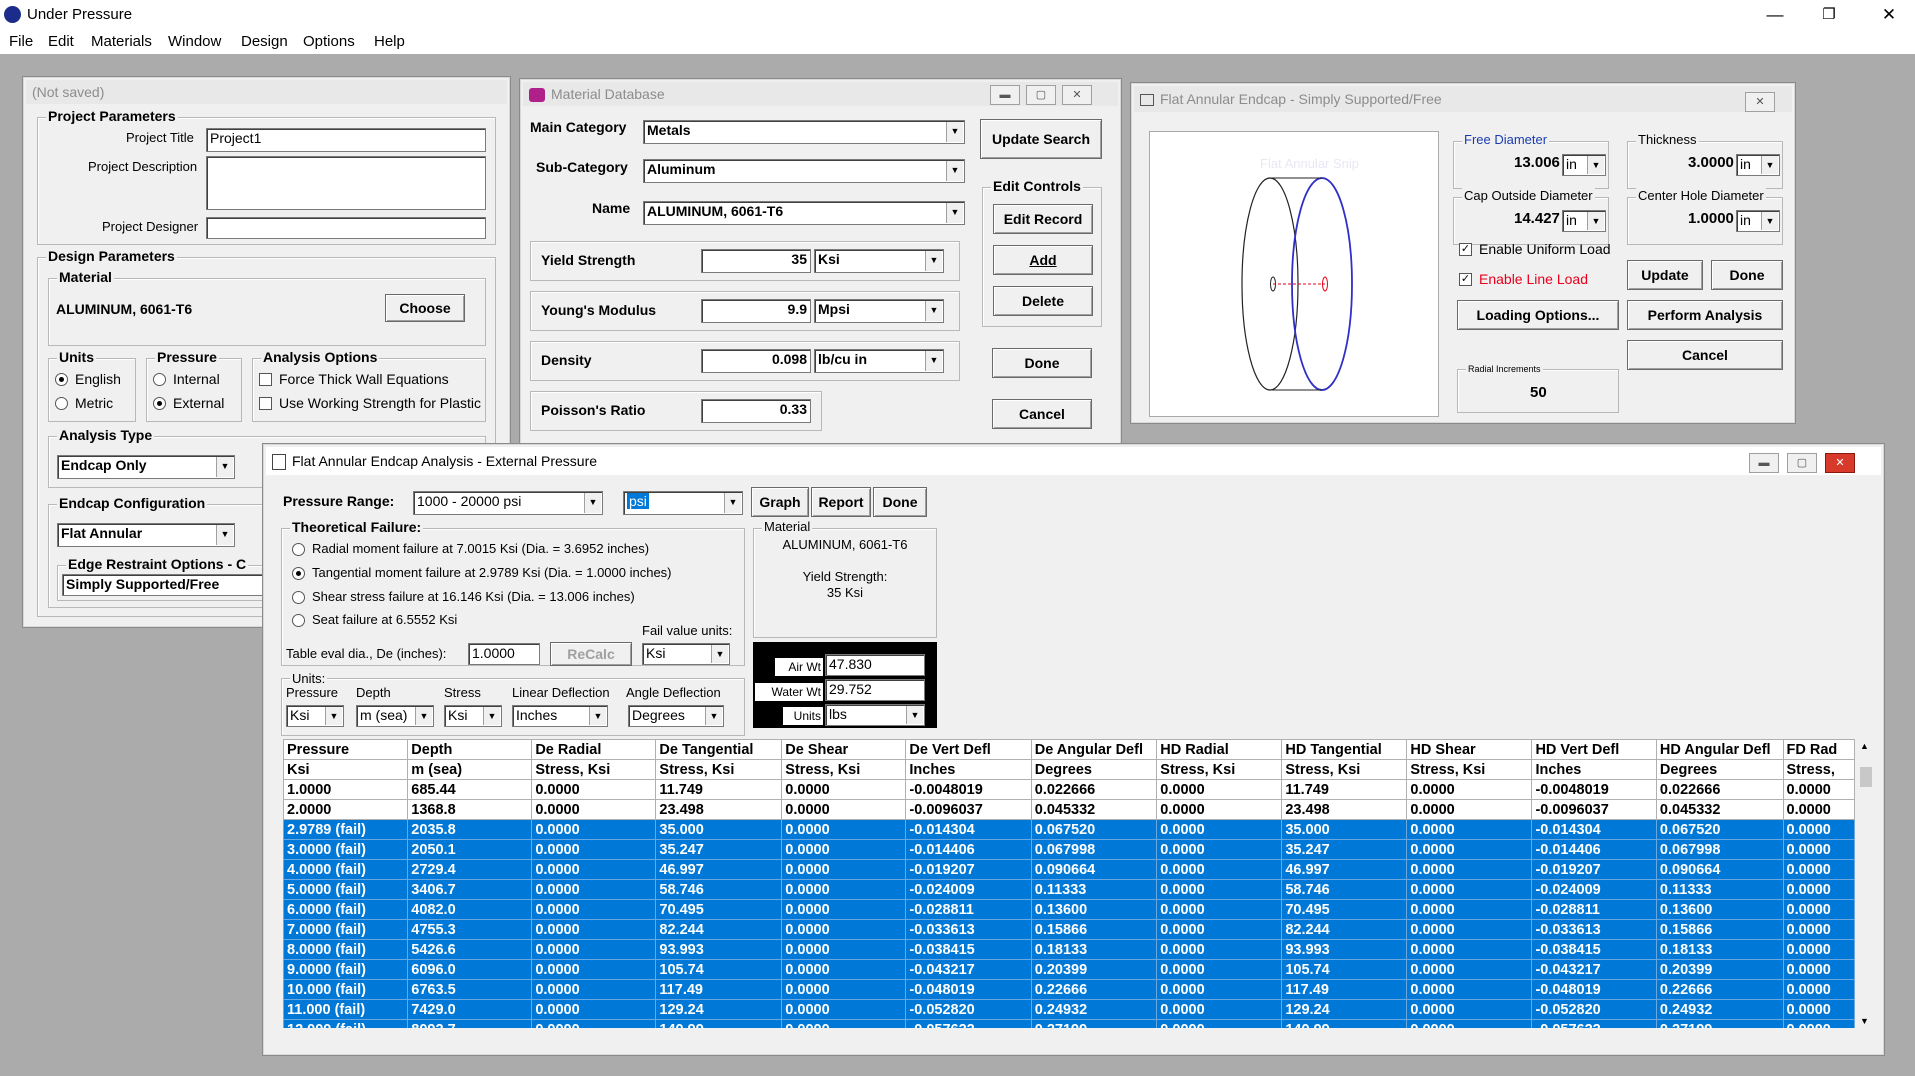 Image resolution: width=1915 pixels, height=1076 pixels. I want to click on material-name-select: ALUMINUM, 6061-T6 ▼, so click(804, 213).